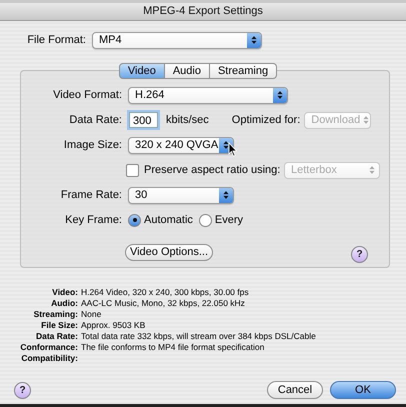  I want to click on field-label: File Format:, so click(56, 40).